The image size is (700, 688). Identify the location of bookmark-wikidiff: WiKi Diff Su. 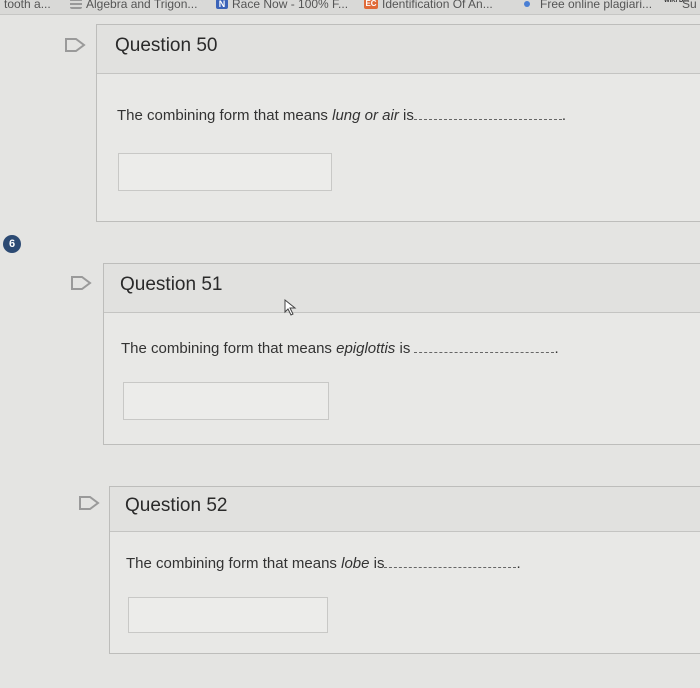
(680, 5).